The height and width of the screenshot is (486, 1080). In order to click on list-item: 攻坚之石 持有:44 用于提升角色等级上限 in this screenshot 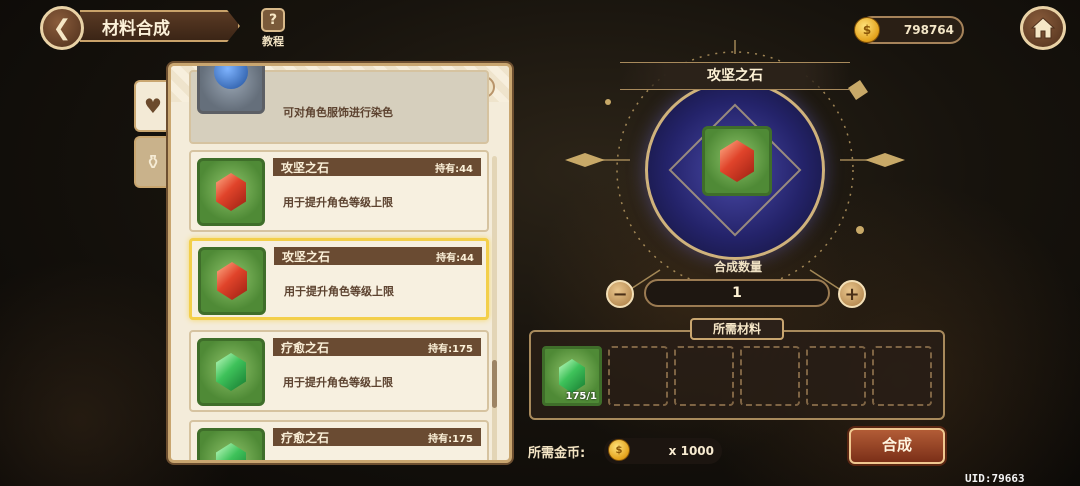, I will do `click(339, 191)`.